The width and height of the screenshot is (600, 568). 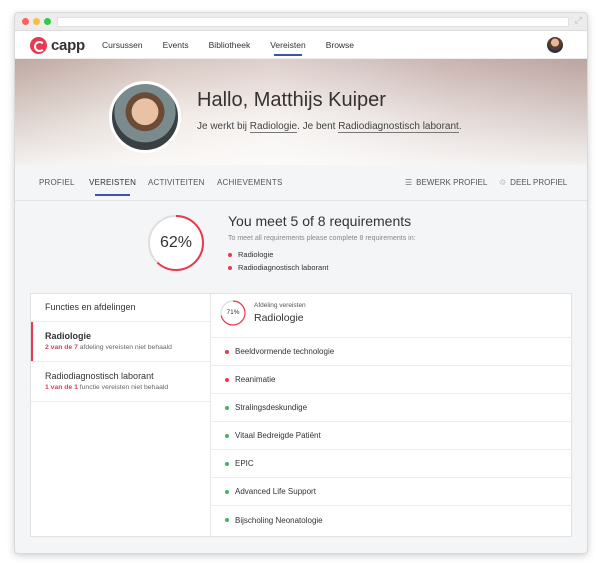 I want to click on greeting: Hallo, Matthijs Kuiper, so click(x=291, y=100).